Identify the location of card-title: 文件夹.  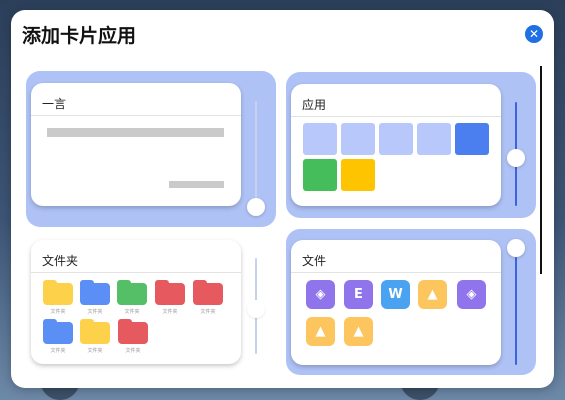
(60, 261).